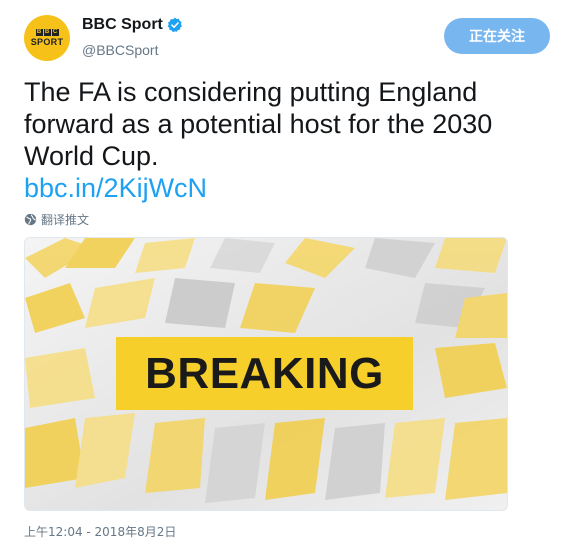  I want to click on tweet-link: bbc.in/2KijWcN, so click(115, 188).